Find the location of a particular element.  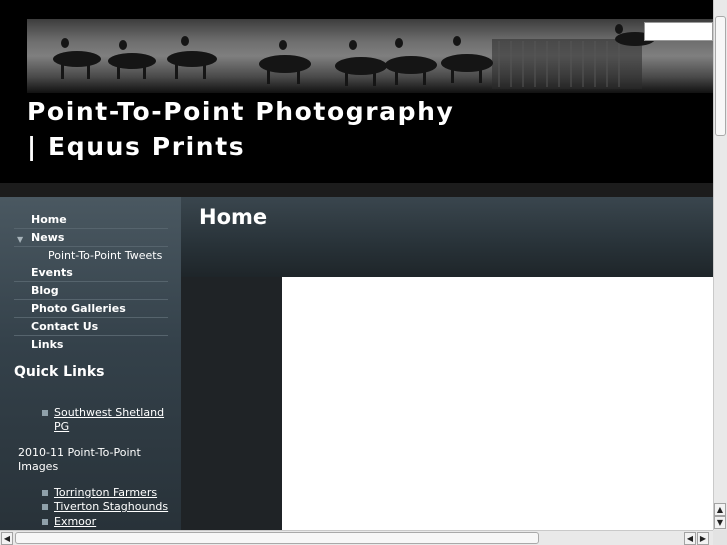

image-link-tiverton-staghounds: Tiverton Staghounds is located at coordinates (106, 507).